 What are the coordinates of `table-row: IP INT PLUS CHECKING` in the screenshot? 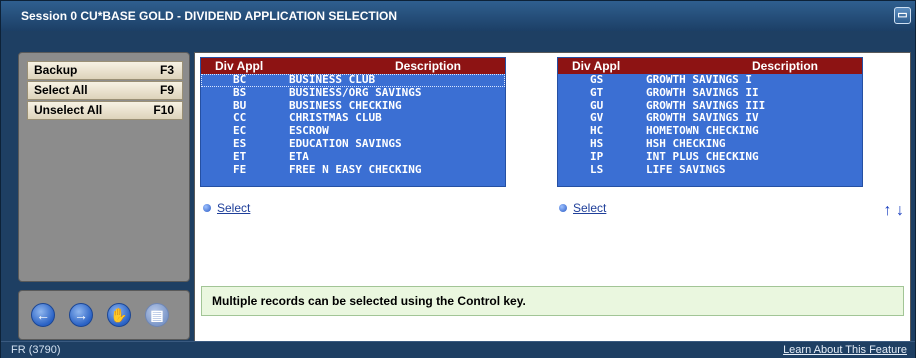 It's located at (710, 156).